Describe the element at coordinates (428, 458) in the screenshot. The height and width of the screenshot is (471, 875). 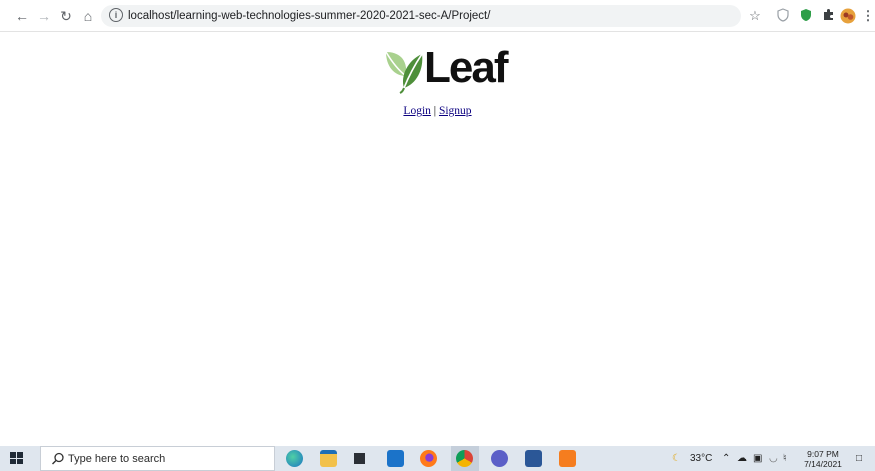
I see `firefox-icon` at that location.